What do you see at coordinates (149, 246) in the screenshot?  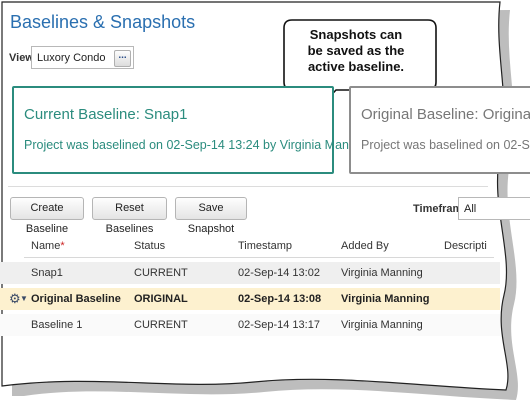 I see `column-header-status: Status` at bounding box center [149, 246].